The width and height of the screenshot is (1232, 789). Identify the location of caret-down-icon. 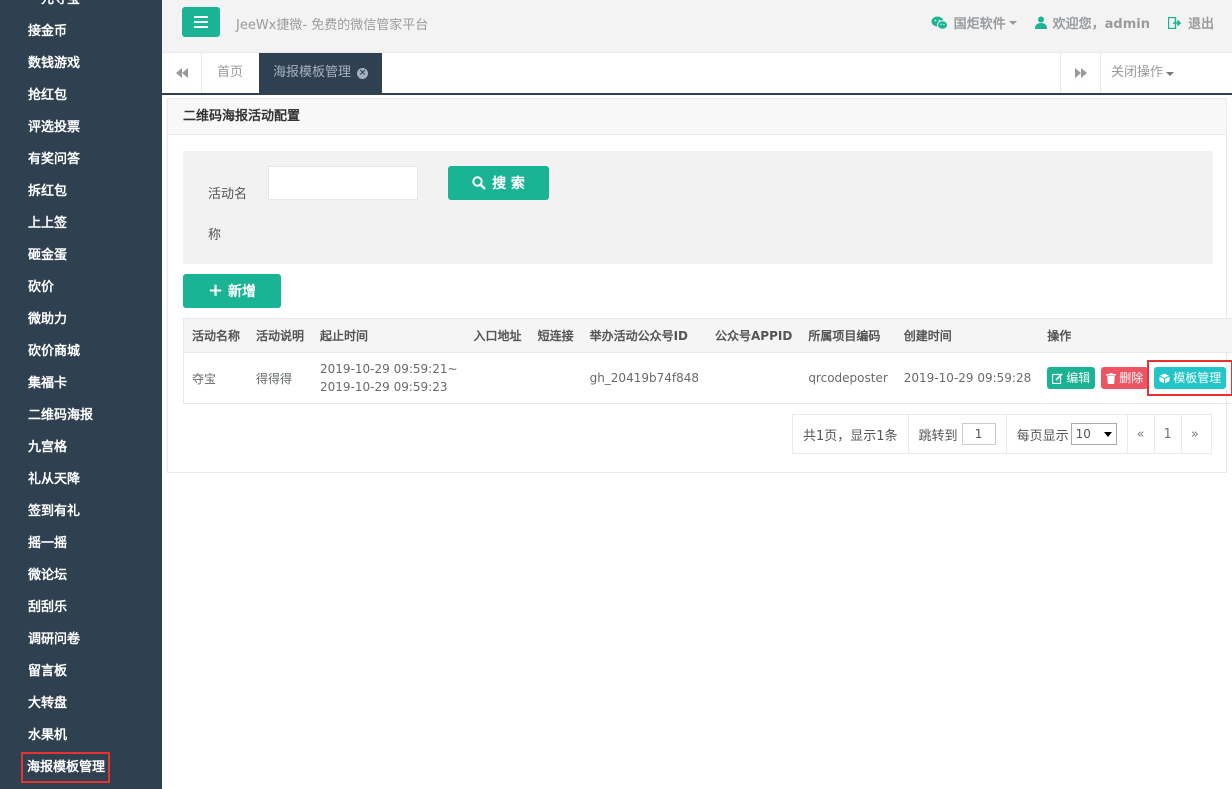
(1170, 74).